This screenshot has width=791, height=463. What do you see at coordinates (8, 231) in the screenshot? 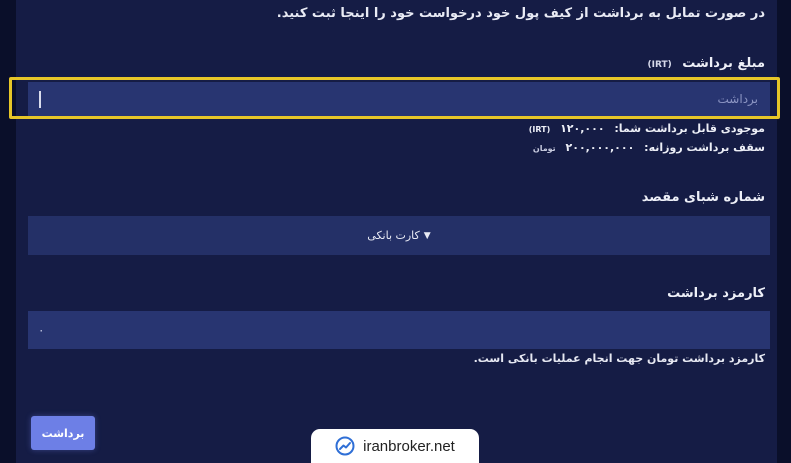
I see `left-edge` at bounding box center [8, 231].